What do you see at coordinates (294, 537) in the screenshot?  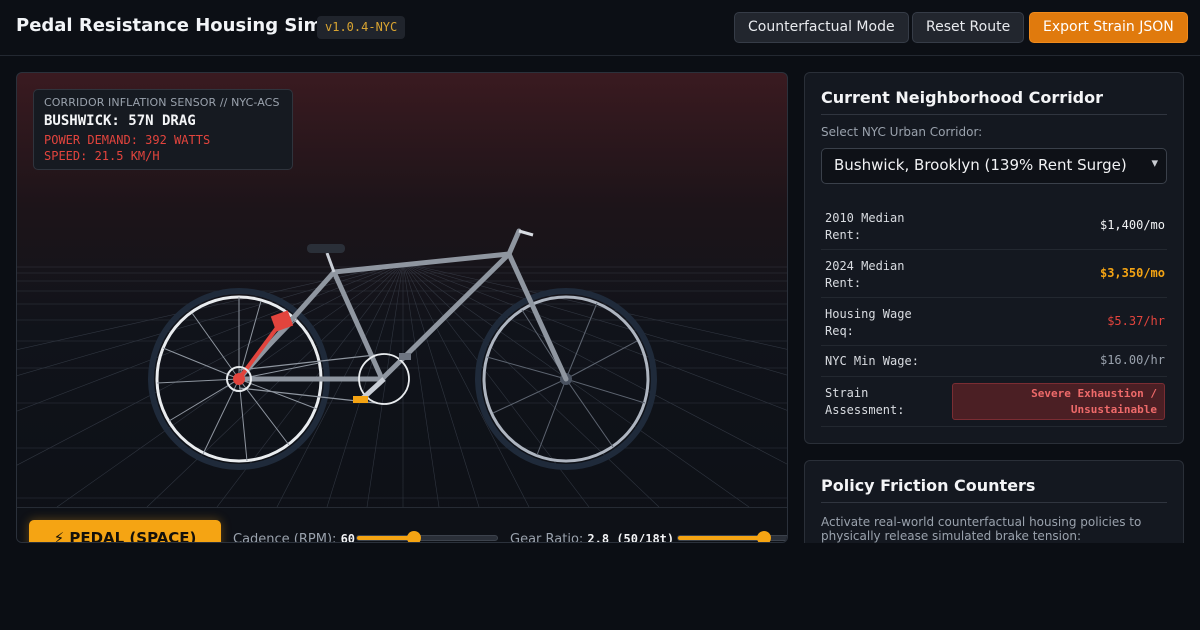 I see `cadence-label: Cadence (RPM): 60` at bounding box center [294, 537].